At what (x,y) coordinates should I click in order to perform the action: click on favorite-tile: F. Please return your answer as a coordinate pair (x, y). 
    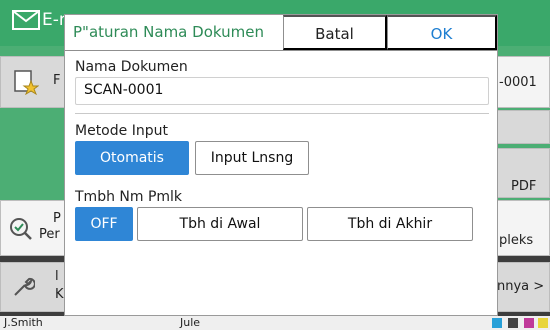
    Looking at the image, I should click on (33, 82).